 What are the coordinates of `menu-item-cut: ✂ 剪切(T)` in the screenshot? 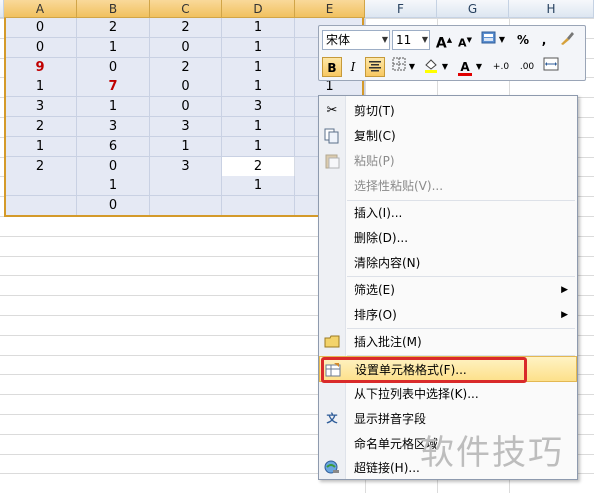 It's located at (448, 111).